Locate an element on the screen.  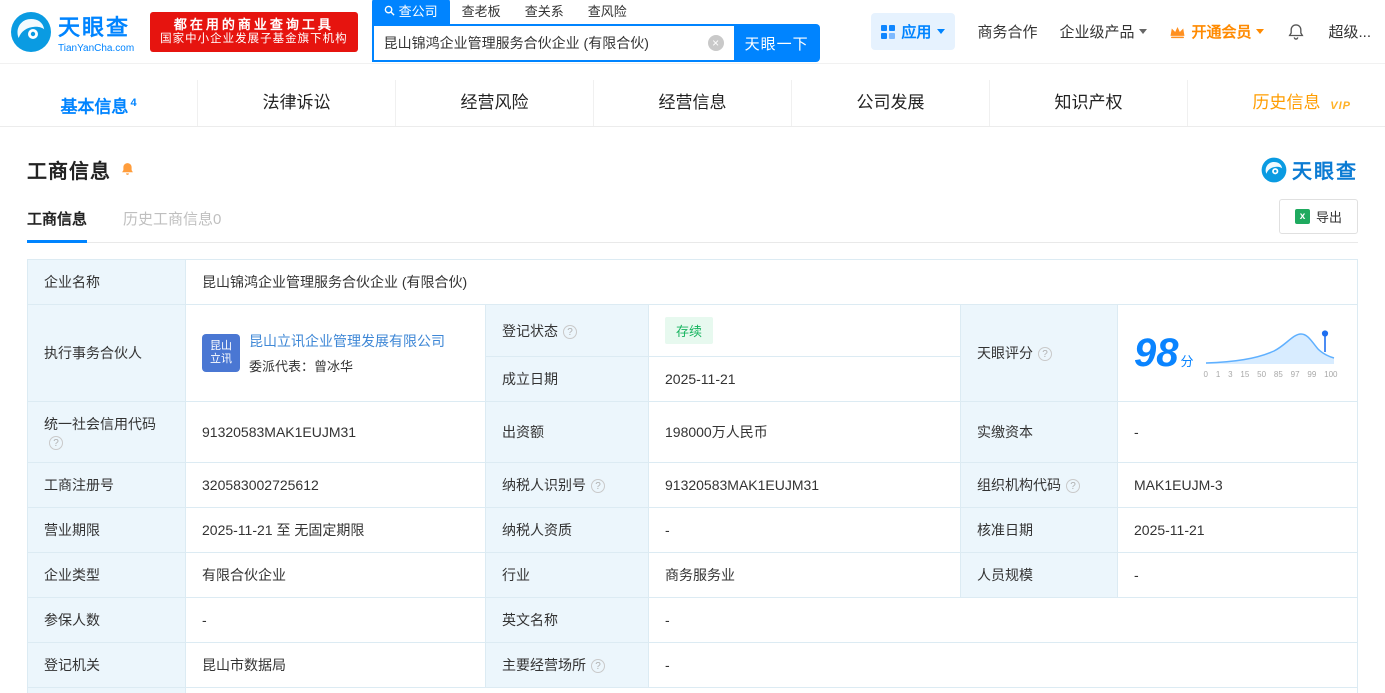
subscribe-bell-icon is located at coordinates (127, 169).